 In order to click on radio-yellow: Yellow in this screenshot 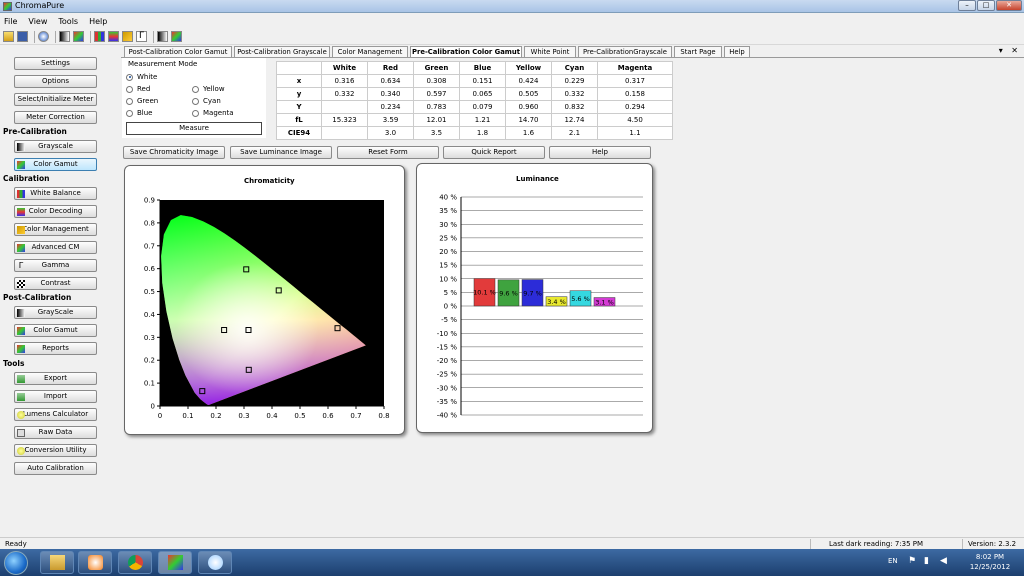, I will do `click(208, 89)`.